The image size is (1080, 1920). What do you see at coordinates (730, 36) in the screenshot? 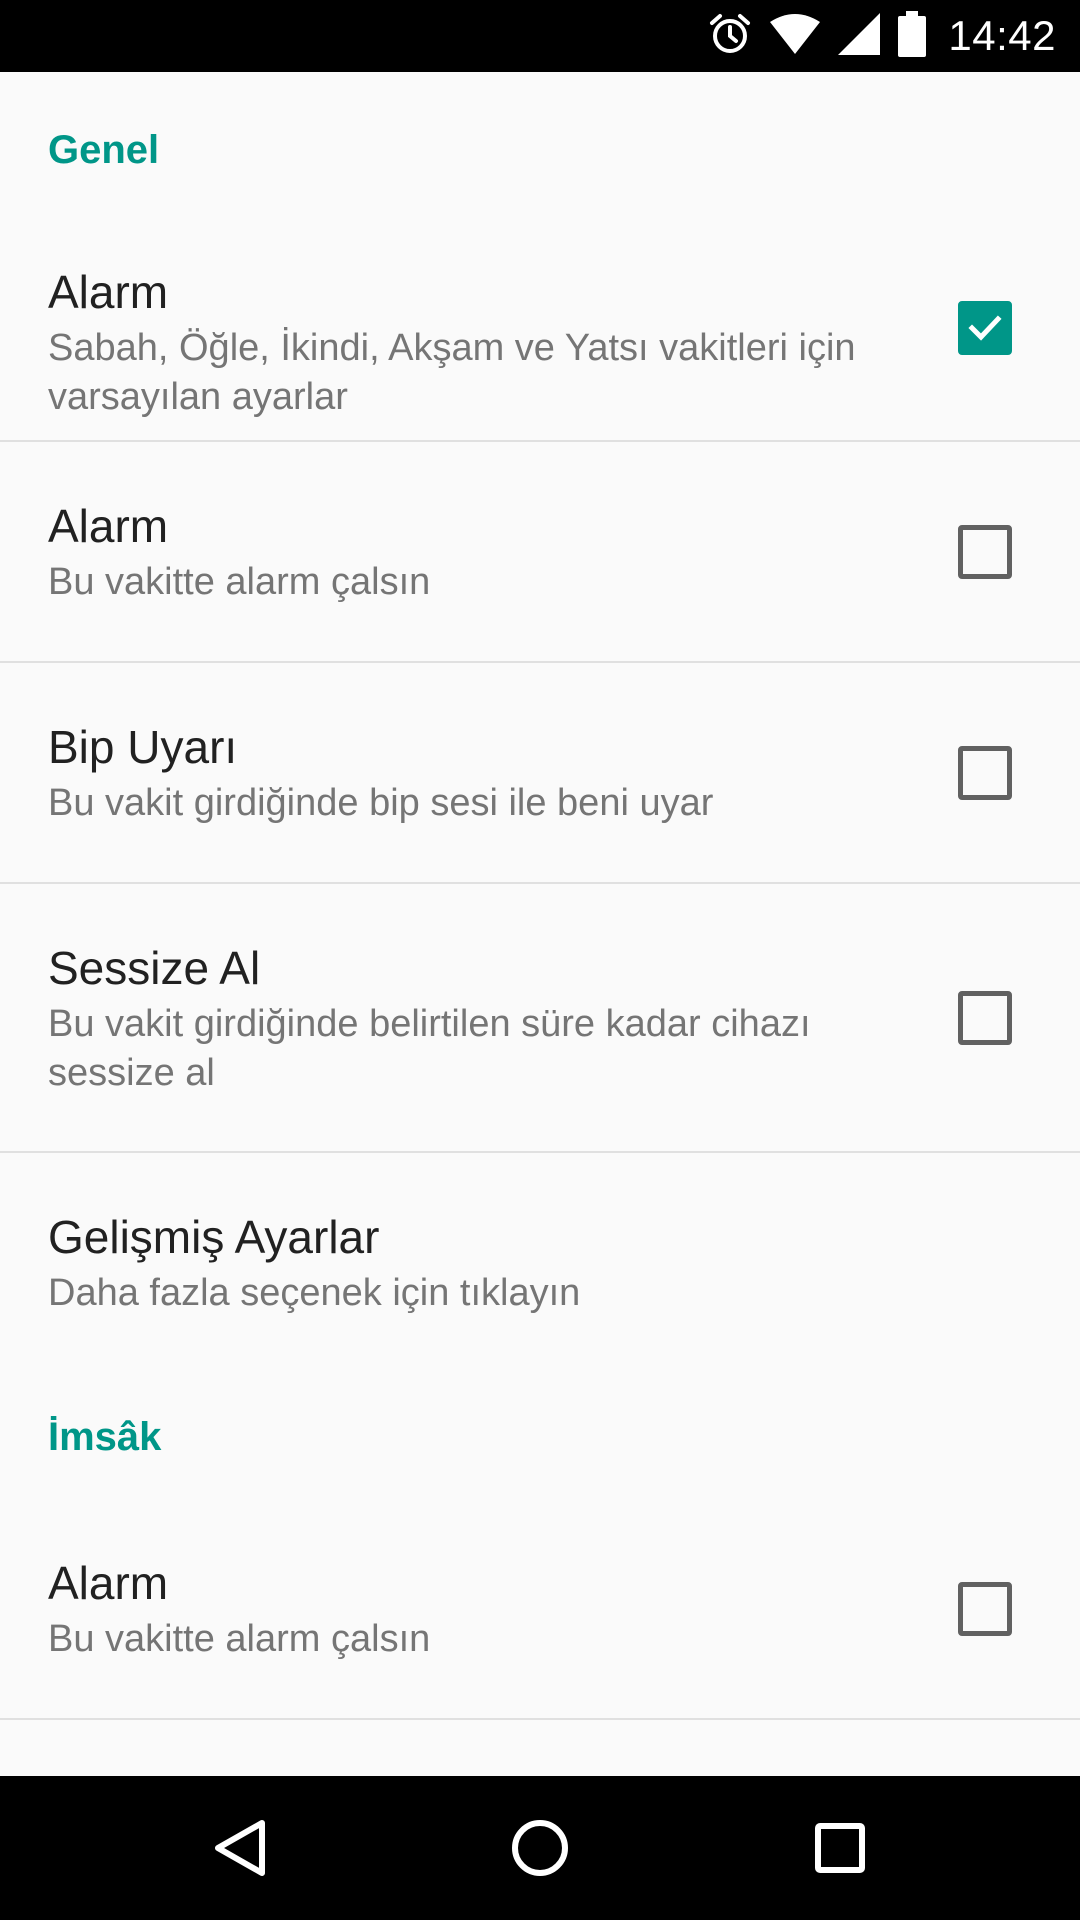
I see `alarm-clock-icon` at bounding box center [730, 36].